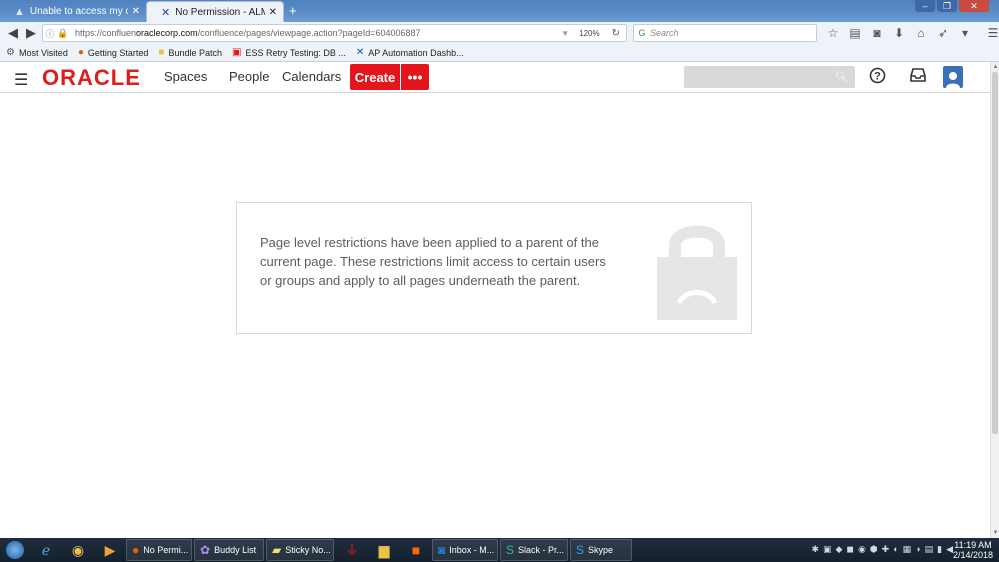  What do you see at coordinates (384, 550) in the screenshot?
I see `explorer-folder-icon: ▆` at bounding box center [384, 550].